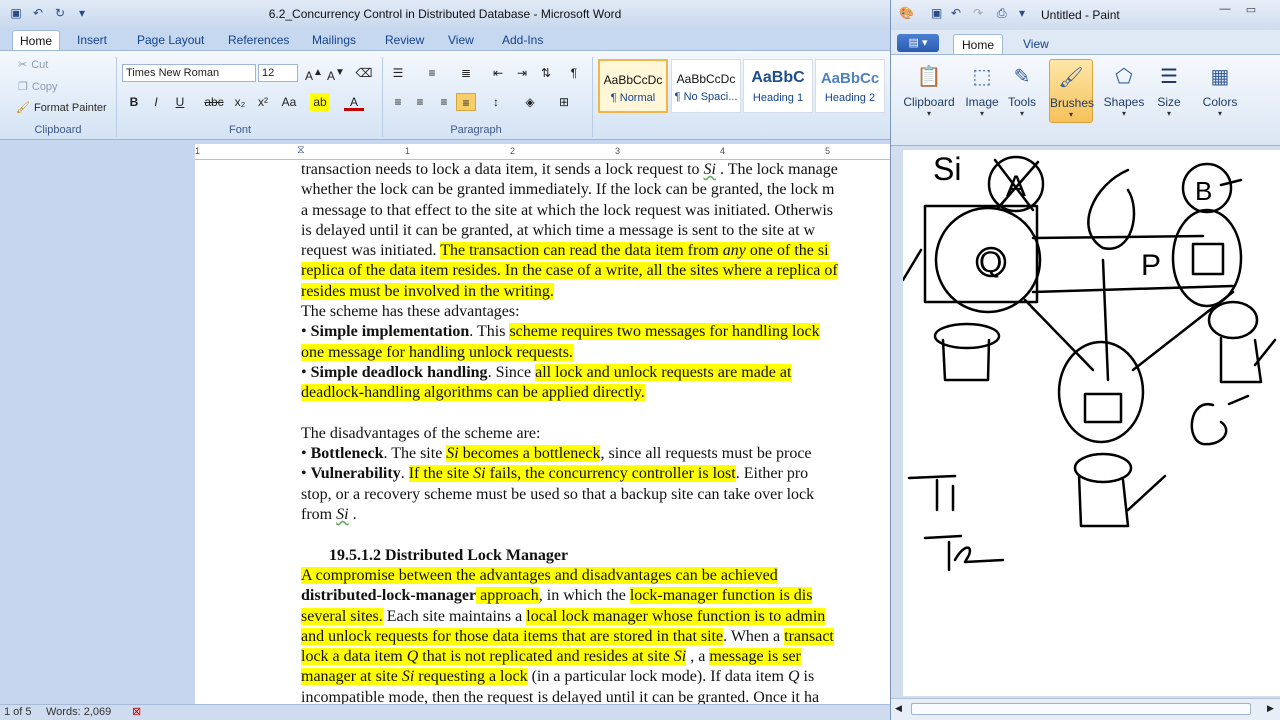  I want to click on paint-app-icon: 🎨, so click(906, 13).